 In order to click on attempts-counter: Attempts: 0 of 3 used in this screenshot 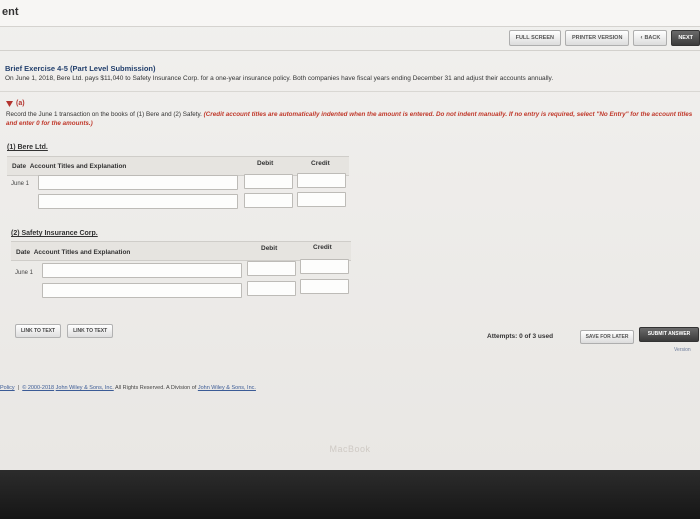, I will do `click(520, 336)`.